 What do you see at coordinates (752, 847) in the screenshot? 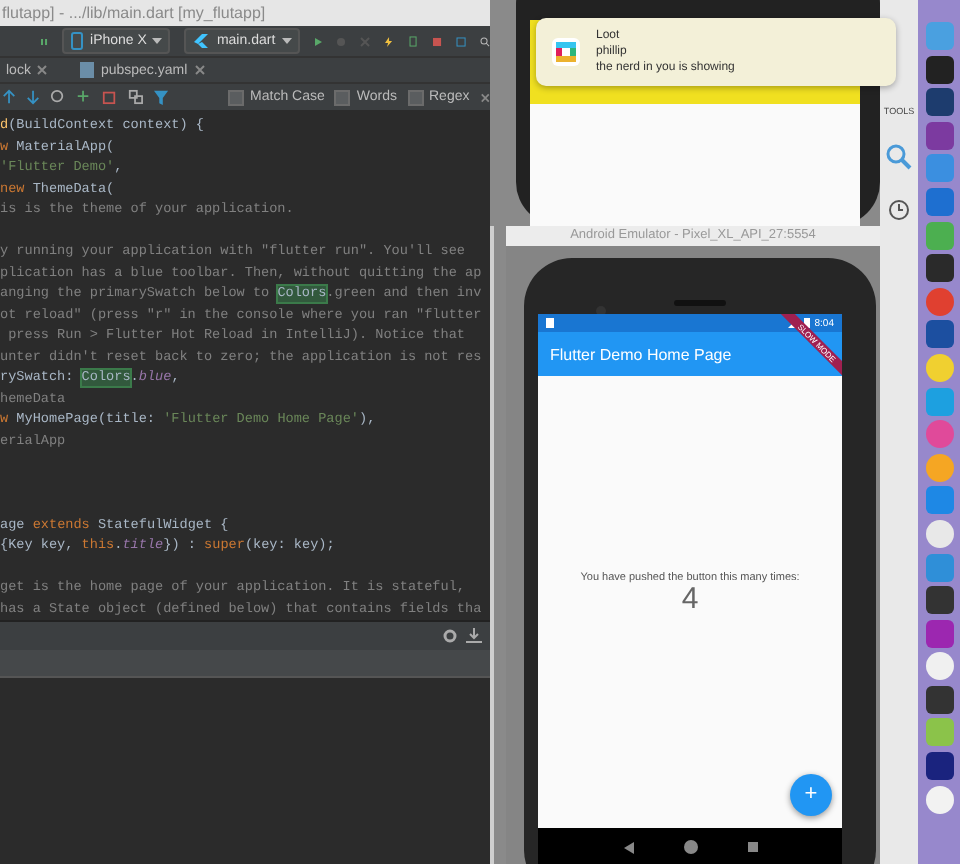
I see `recents-icon` at bounding box center [752, 847].